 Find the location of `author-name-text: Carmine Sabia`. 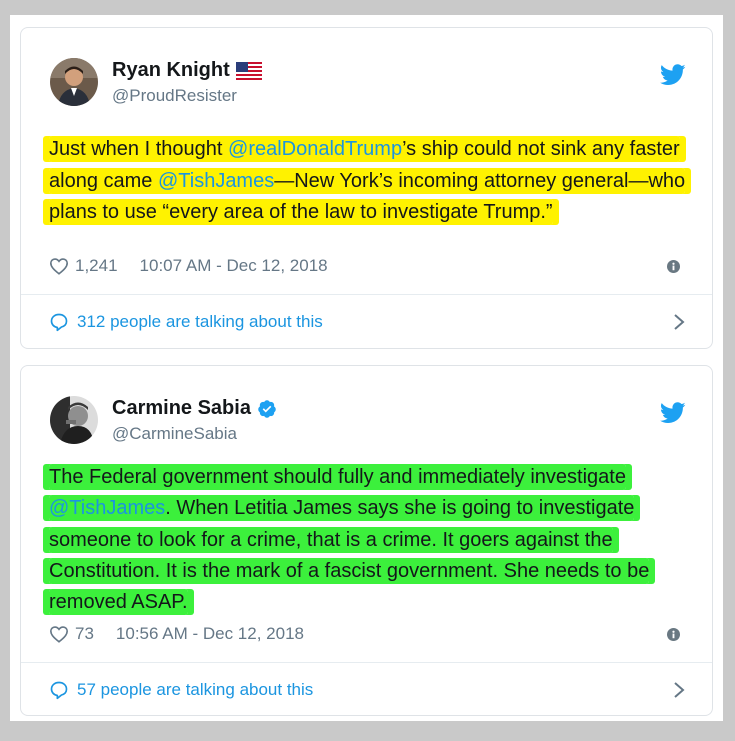

author-name-text: Carmine Sabia is located at coordinates (181, 408).